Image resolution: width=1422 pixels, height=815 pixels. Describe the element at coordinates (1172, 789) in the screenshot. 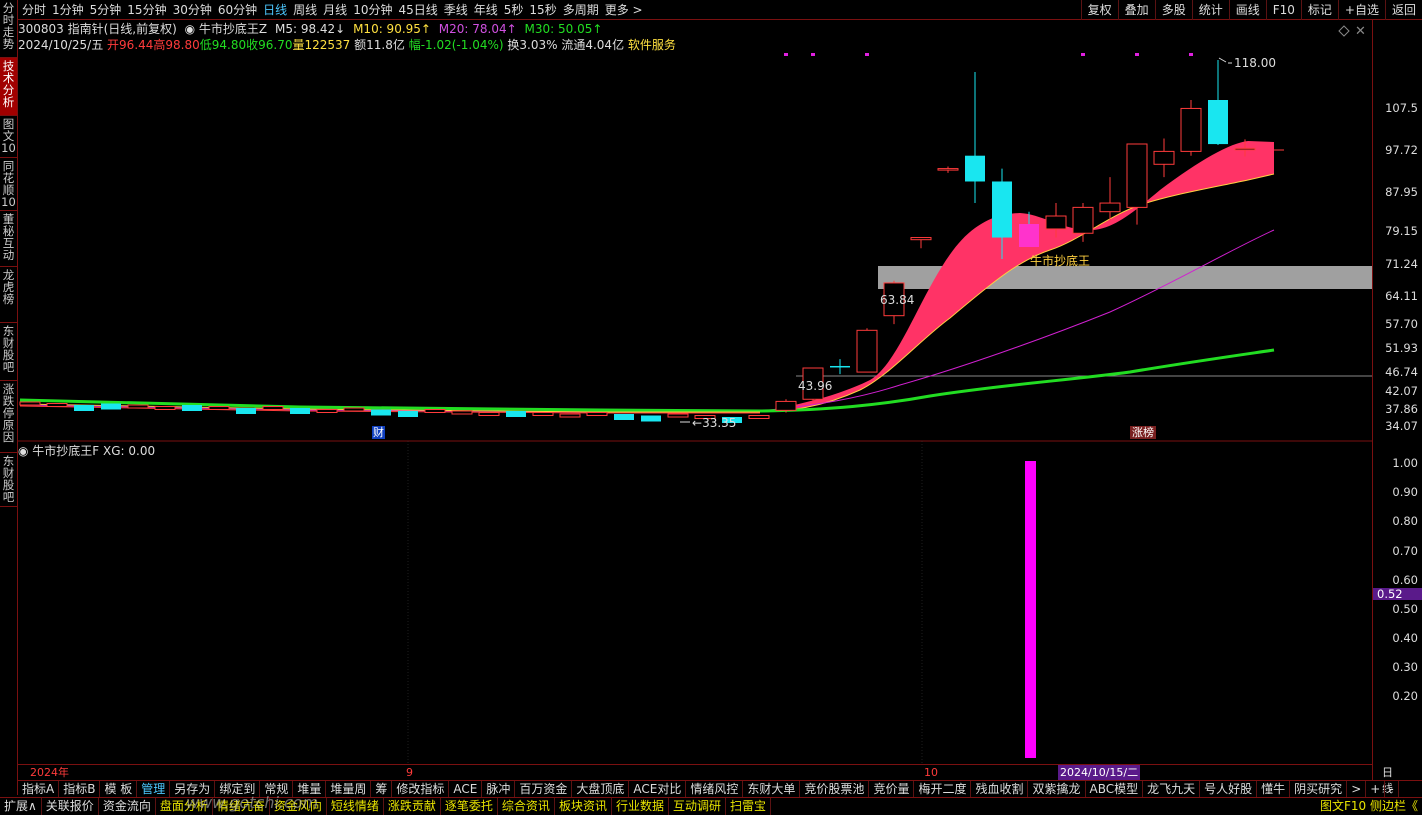

I see `indicator-tab-24: 龙飞九天` at that location.